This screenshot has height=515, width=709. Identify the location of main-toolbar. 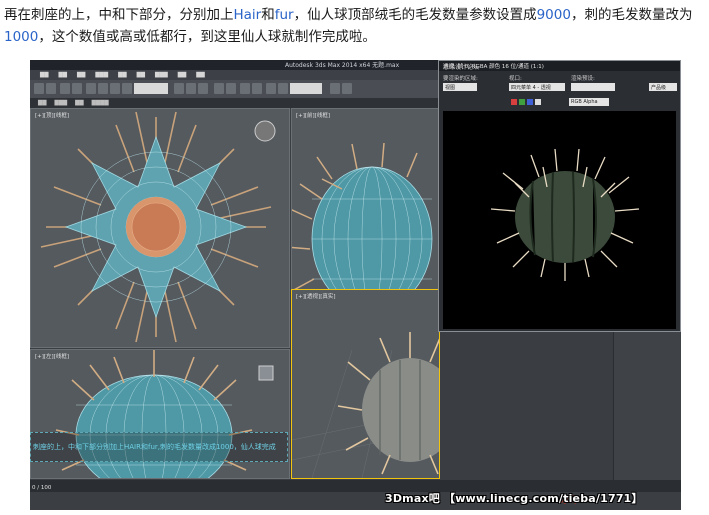
(235, 89).